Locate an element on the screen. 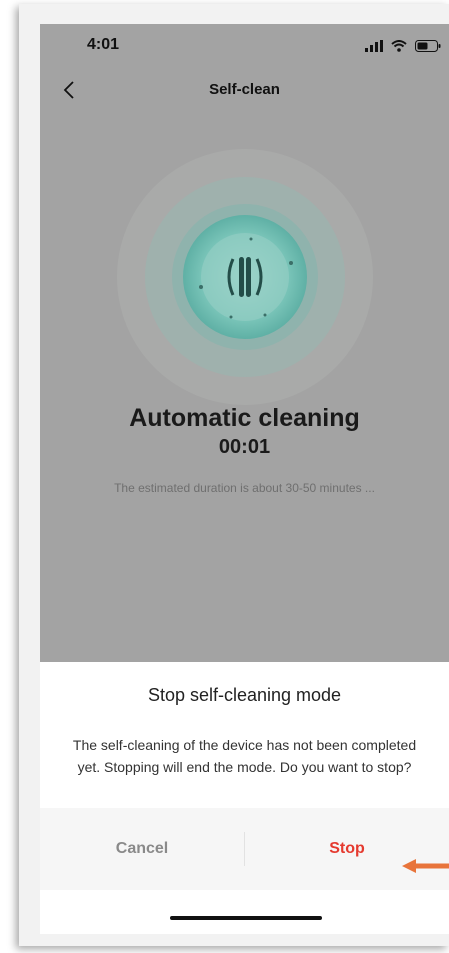  annotation-arrow-icon is located at coordinates (425, 866).